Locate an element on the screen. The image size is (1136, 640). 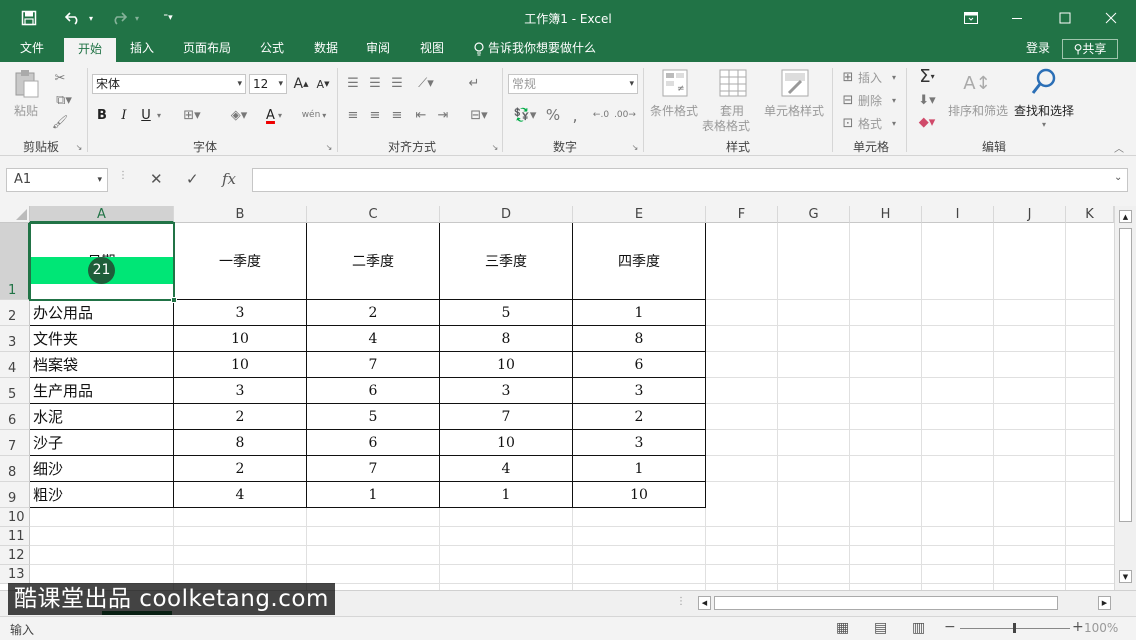
cell-b3: 10 is located at coordinates (240, 338).